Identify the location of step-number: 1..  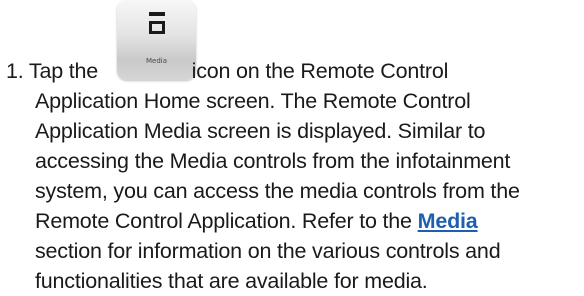
(15, 71).